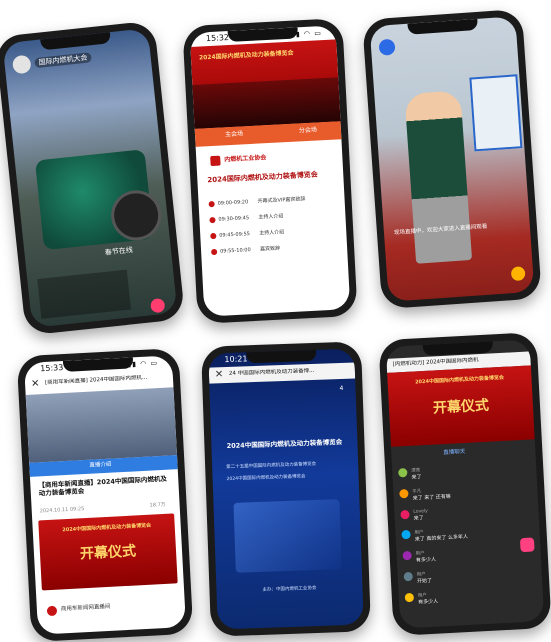 The width and height of the screenshot is (551, 642). I want to click on live-tag: 国际内燃机大会, so click(63, 60).